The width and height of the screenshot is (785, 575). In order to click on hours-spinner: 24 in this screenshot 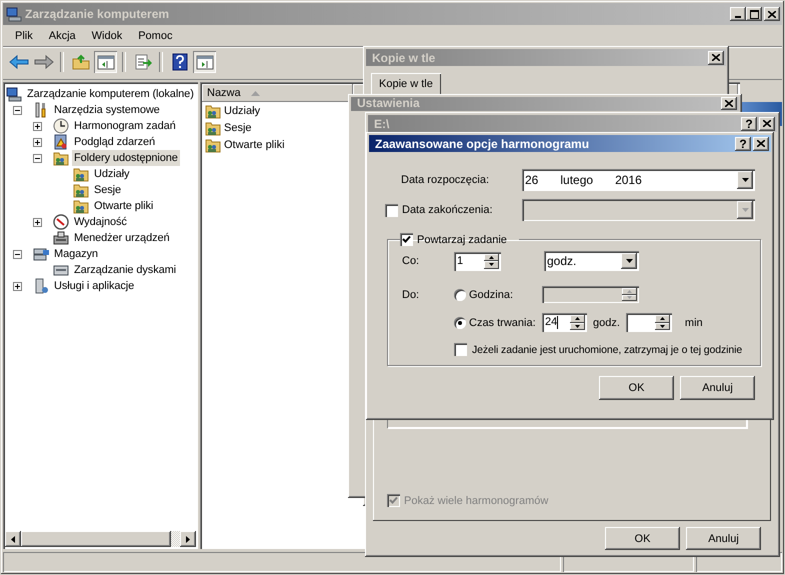, I will do `click(564, 322)`.